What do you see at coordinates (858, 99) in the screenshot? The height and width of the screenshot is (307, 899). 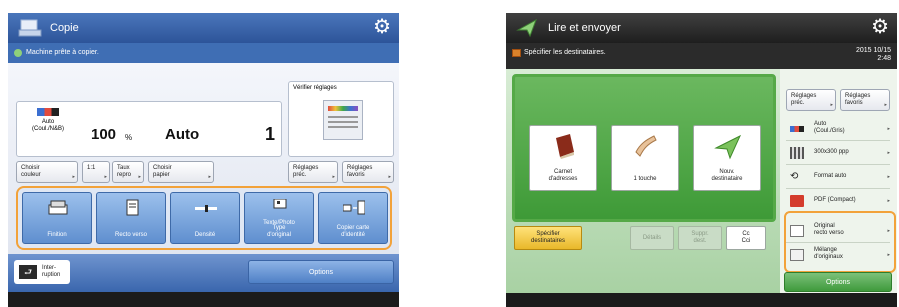 I see `send-favorite-settings-label: Réglages favoris` at bounding box center [858, 99].